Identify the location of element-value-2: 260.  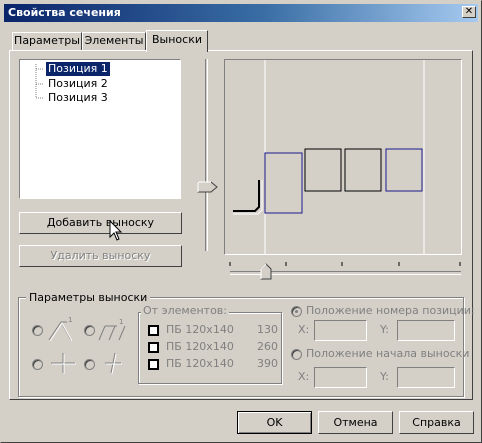
(267, 346).